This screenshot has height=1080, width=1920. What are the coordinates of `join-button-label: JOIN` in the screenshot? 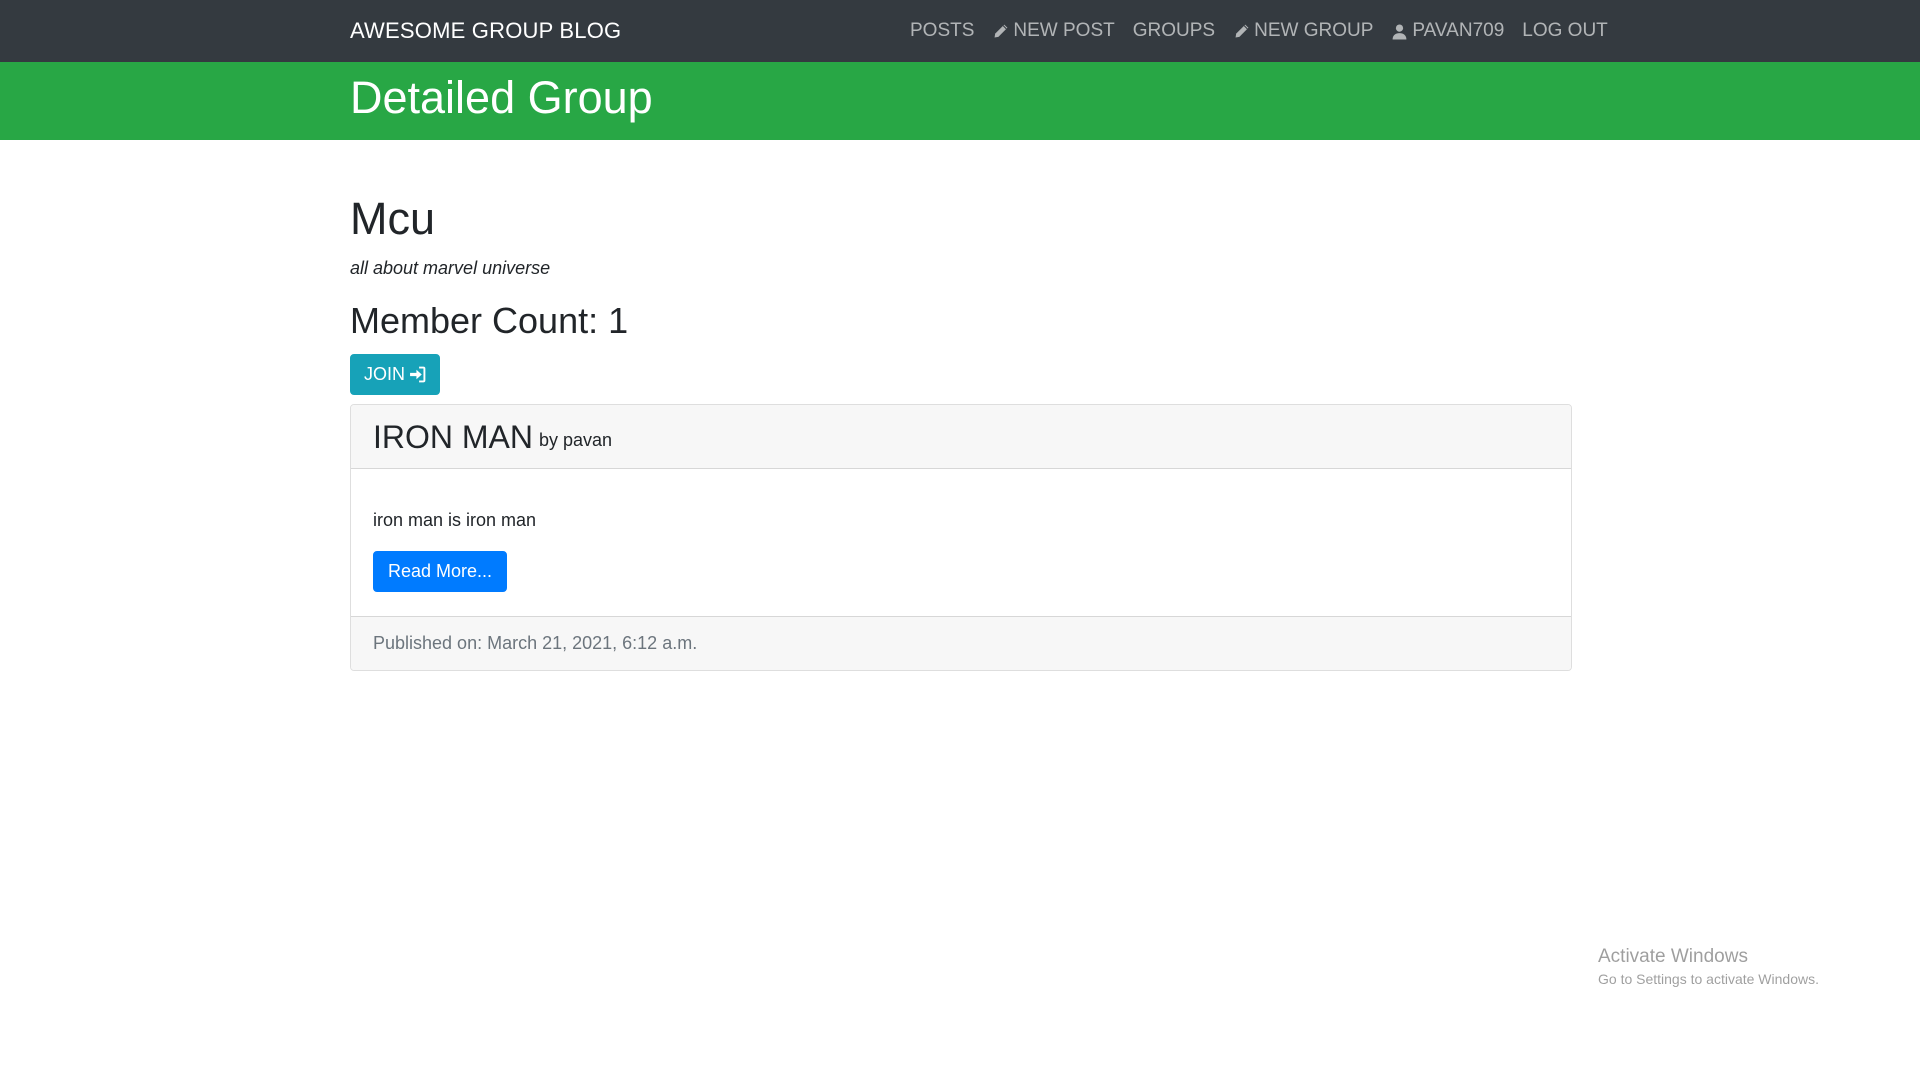 It's located at (385, 374).